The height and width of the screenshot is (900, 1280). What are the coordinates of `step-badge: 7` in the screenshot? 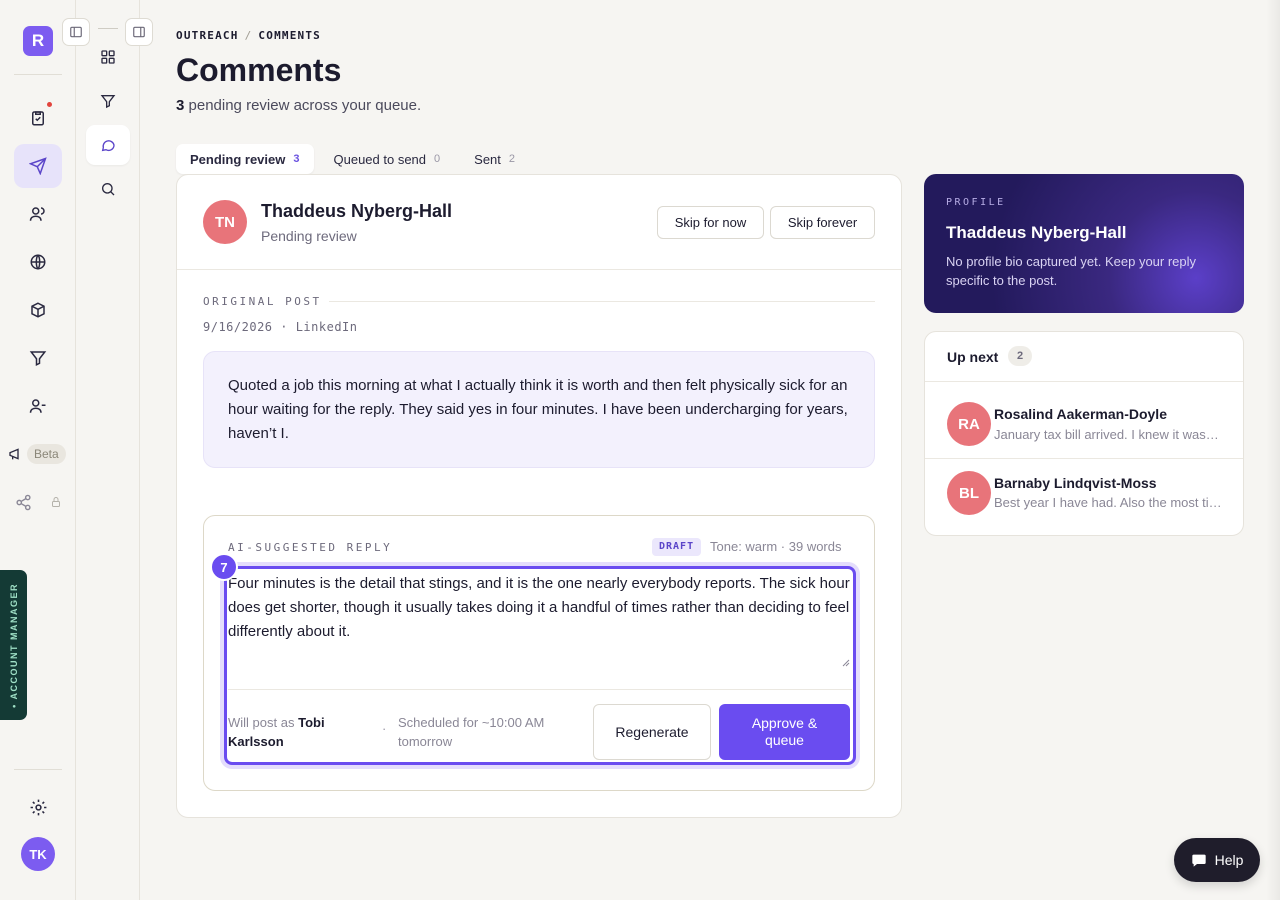 It's located at (224, 567).